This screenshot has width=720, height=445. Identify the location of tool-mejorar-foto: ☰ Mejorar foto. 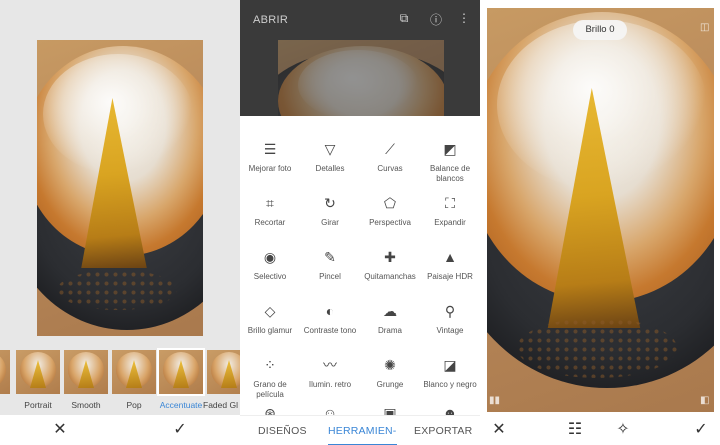
(270, 156).